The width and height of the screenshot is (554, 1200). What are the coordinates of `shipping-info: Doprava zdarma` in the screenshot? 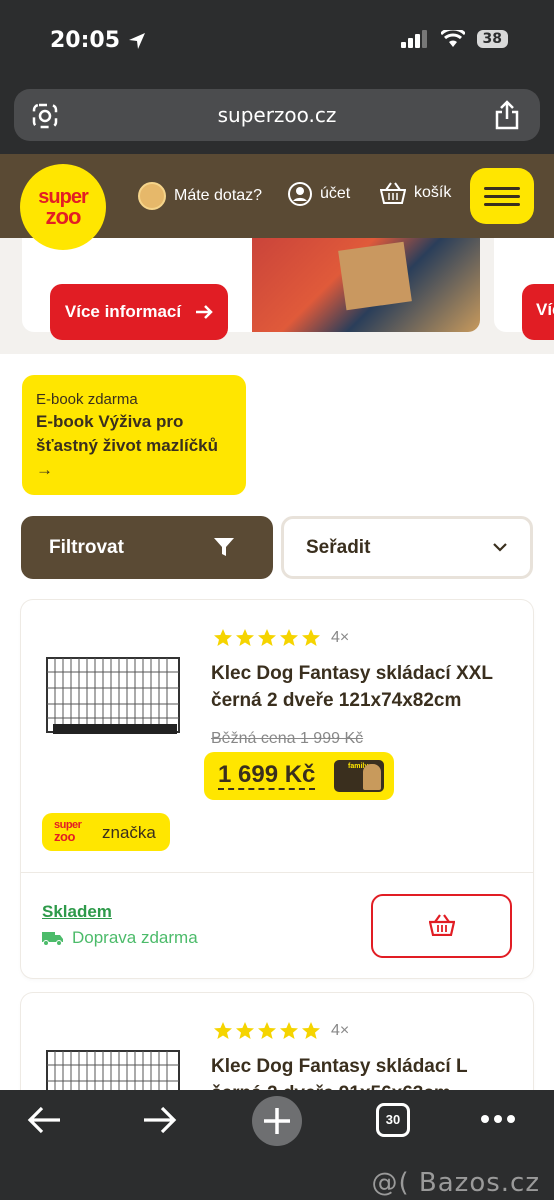 It's located at (120, 938).